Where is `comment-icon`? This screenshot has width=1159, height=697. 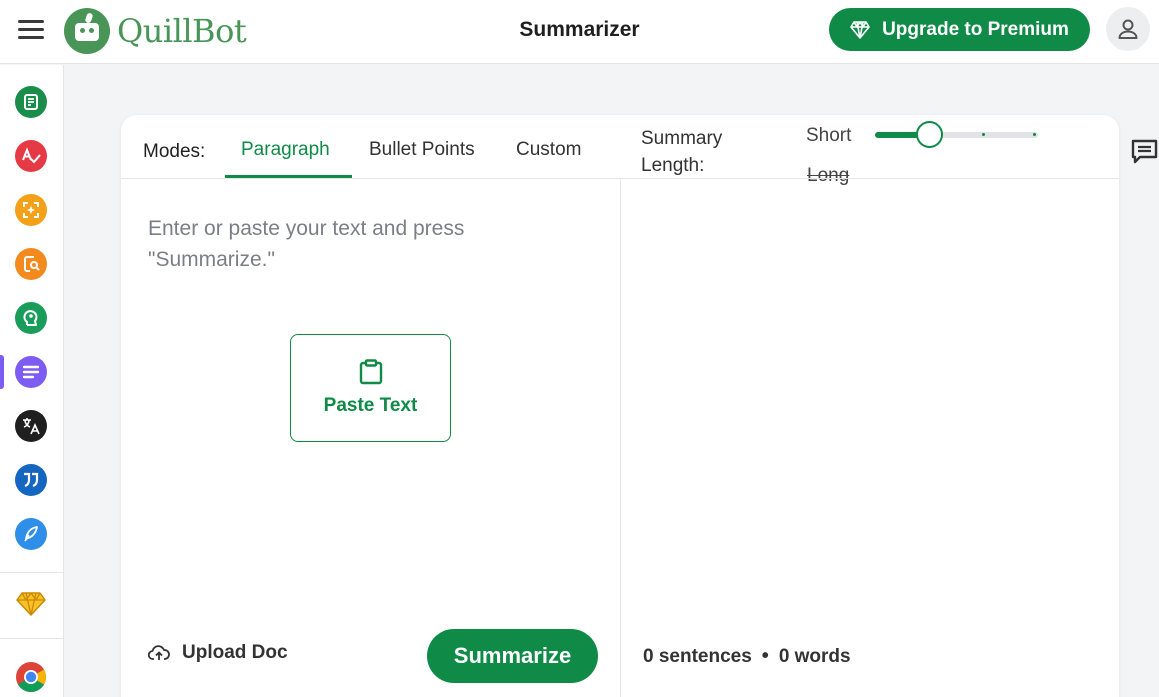
comment-icon is located at coordinates (1144, 151).